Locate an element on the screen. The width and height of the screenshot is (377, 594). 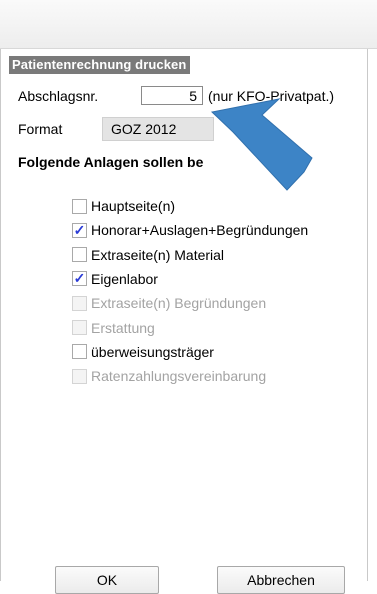
format-select: GOZ 2012 is located at coordinates (158, 129).